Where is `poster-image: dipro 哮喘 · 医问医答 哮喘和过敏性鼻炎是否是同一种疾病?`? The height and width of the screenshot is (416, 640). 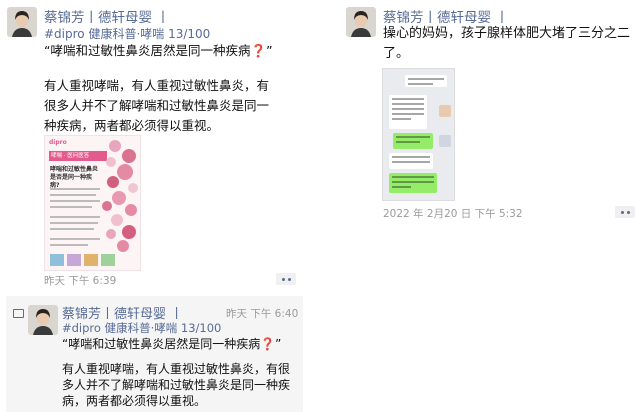
poster-image: dipro 哮喘 · 医问医答 哮喘和过敏性鼻炎是否是同一种疾病? is located at coordinates (92, 203).